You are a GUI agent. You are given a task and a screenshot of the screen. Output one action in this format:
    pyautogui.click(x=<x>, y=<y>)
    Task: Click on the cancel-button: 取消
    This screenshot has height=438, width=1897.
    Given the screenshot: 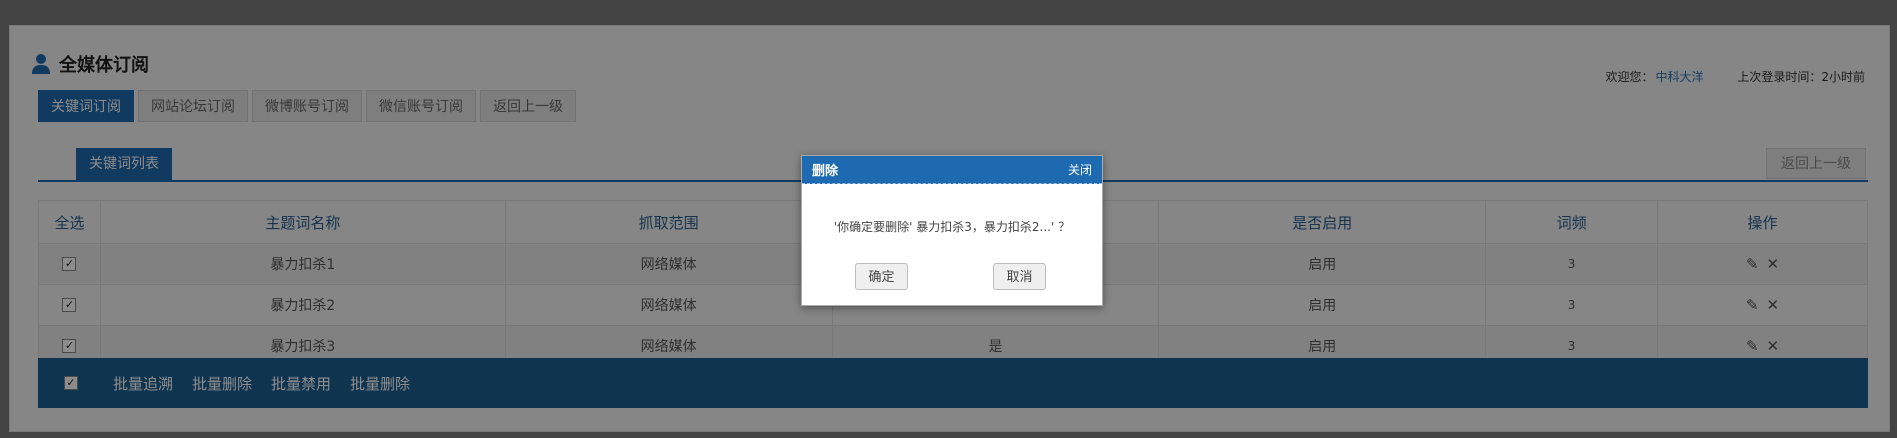 What is the action you would take?
    pyautogui.click(x=1019, y=276)
    